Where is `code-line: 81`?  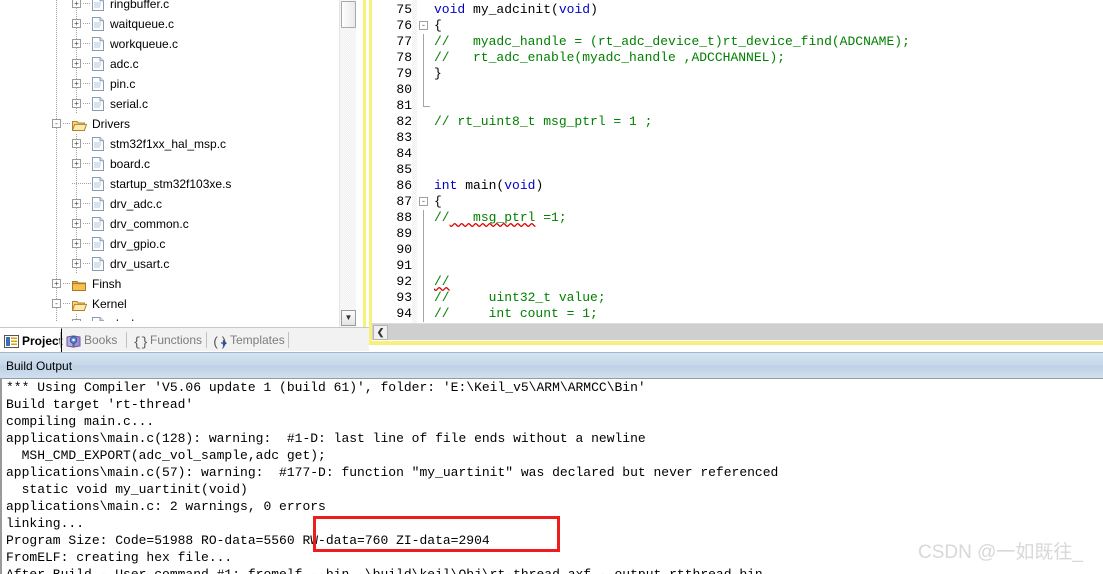 code-line: 81 is located at coordinates (737, 106).